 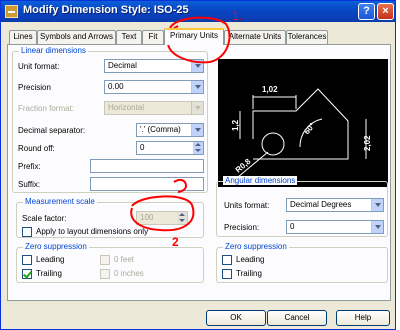 I want to click on fraction-format-select: Horizontal, so click(x=154, y=108).